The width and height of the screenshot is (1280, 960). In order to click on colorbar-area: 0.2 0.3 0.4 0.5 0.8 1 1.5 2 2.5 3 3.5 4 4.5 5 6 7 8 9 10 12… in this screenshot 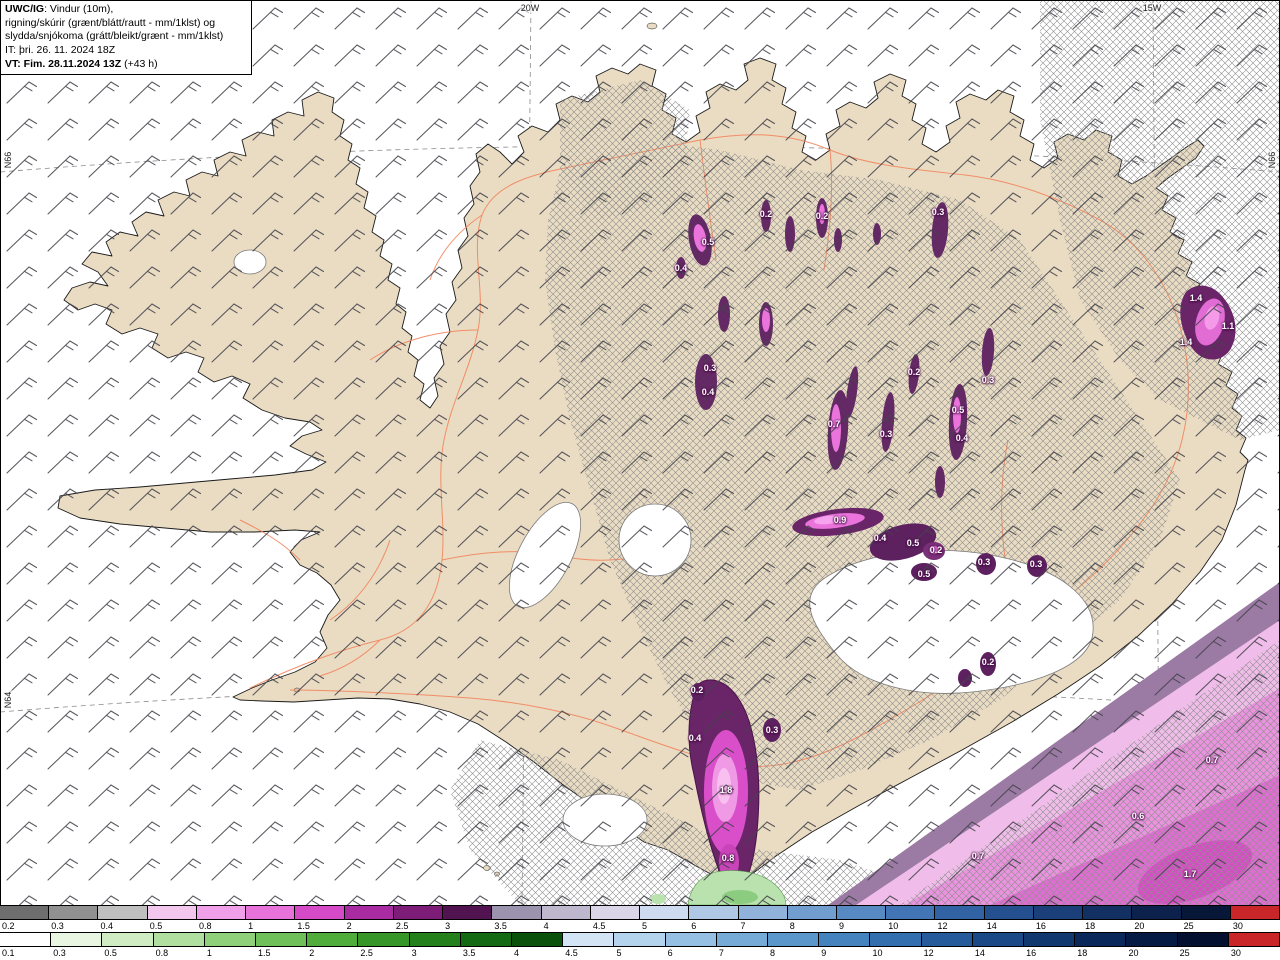, I will do `click(640, 932)`.